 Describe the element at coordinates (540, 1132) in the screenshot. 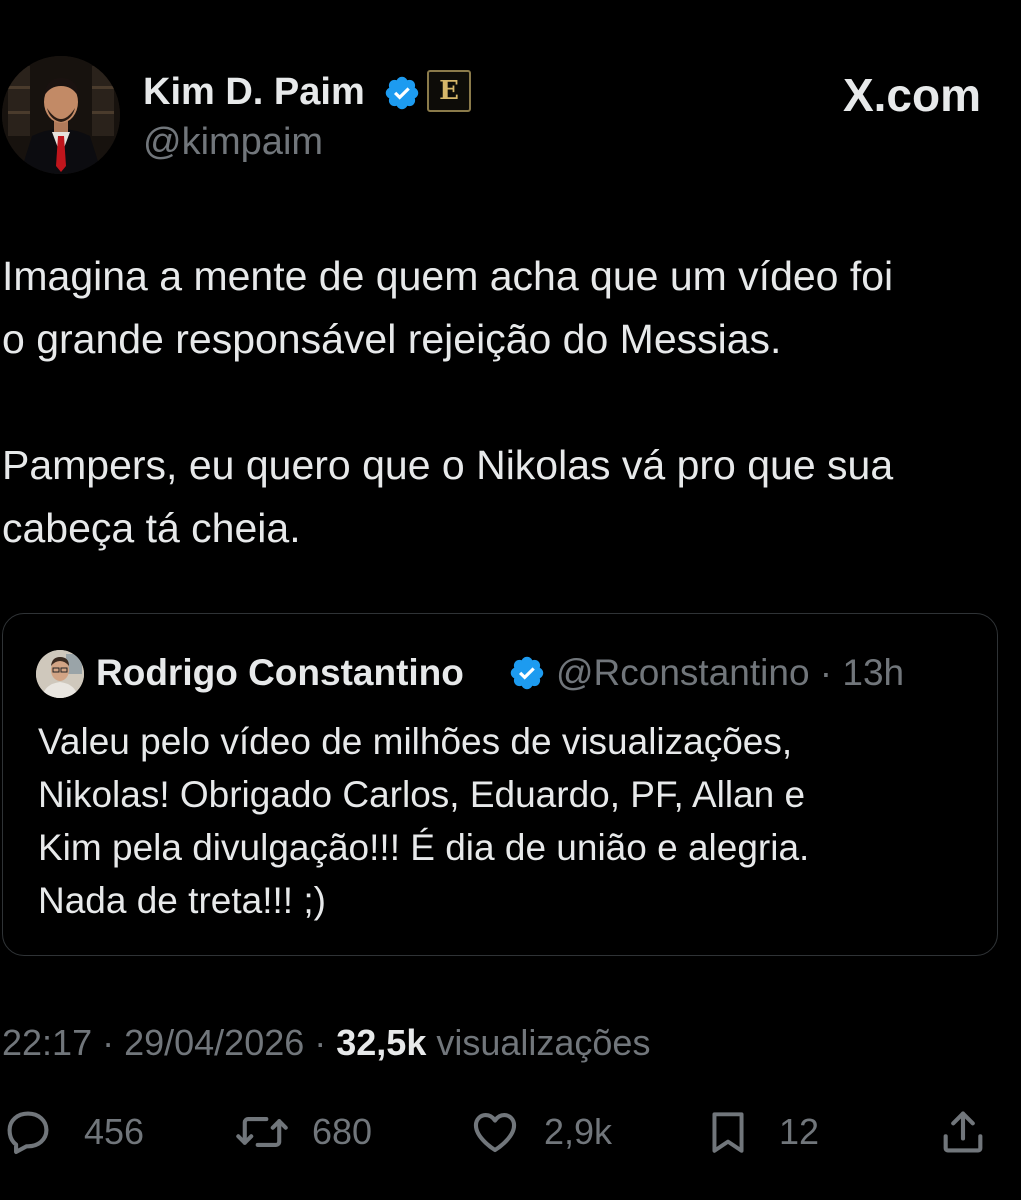

I see `like-button: 2,9k` at that location.